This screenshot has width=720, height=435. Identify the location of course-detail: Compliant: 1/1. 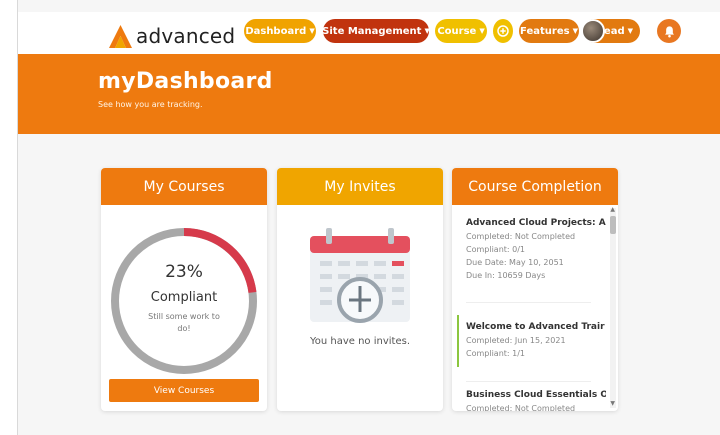
(496, 353).